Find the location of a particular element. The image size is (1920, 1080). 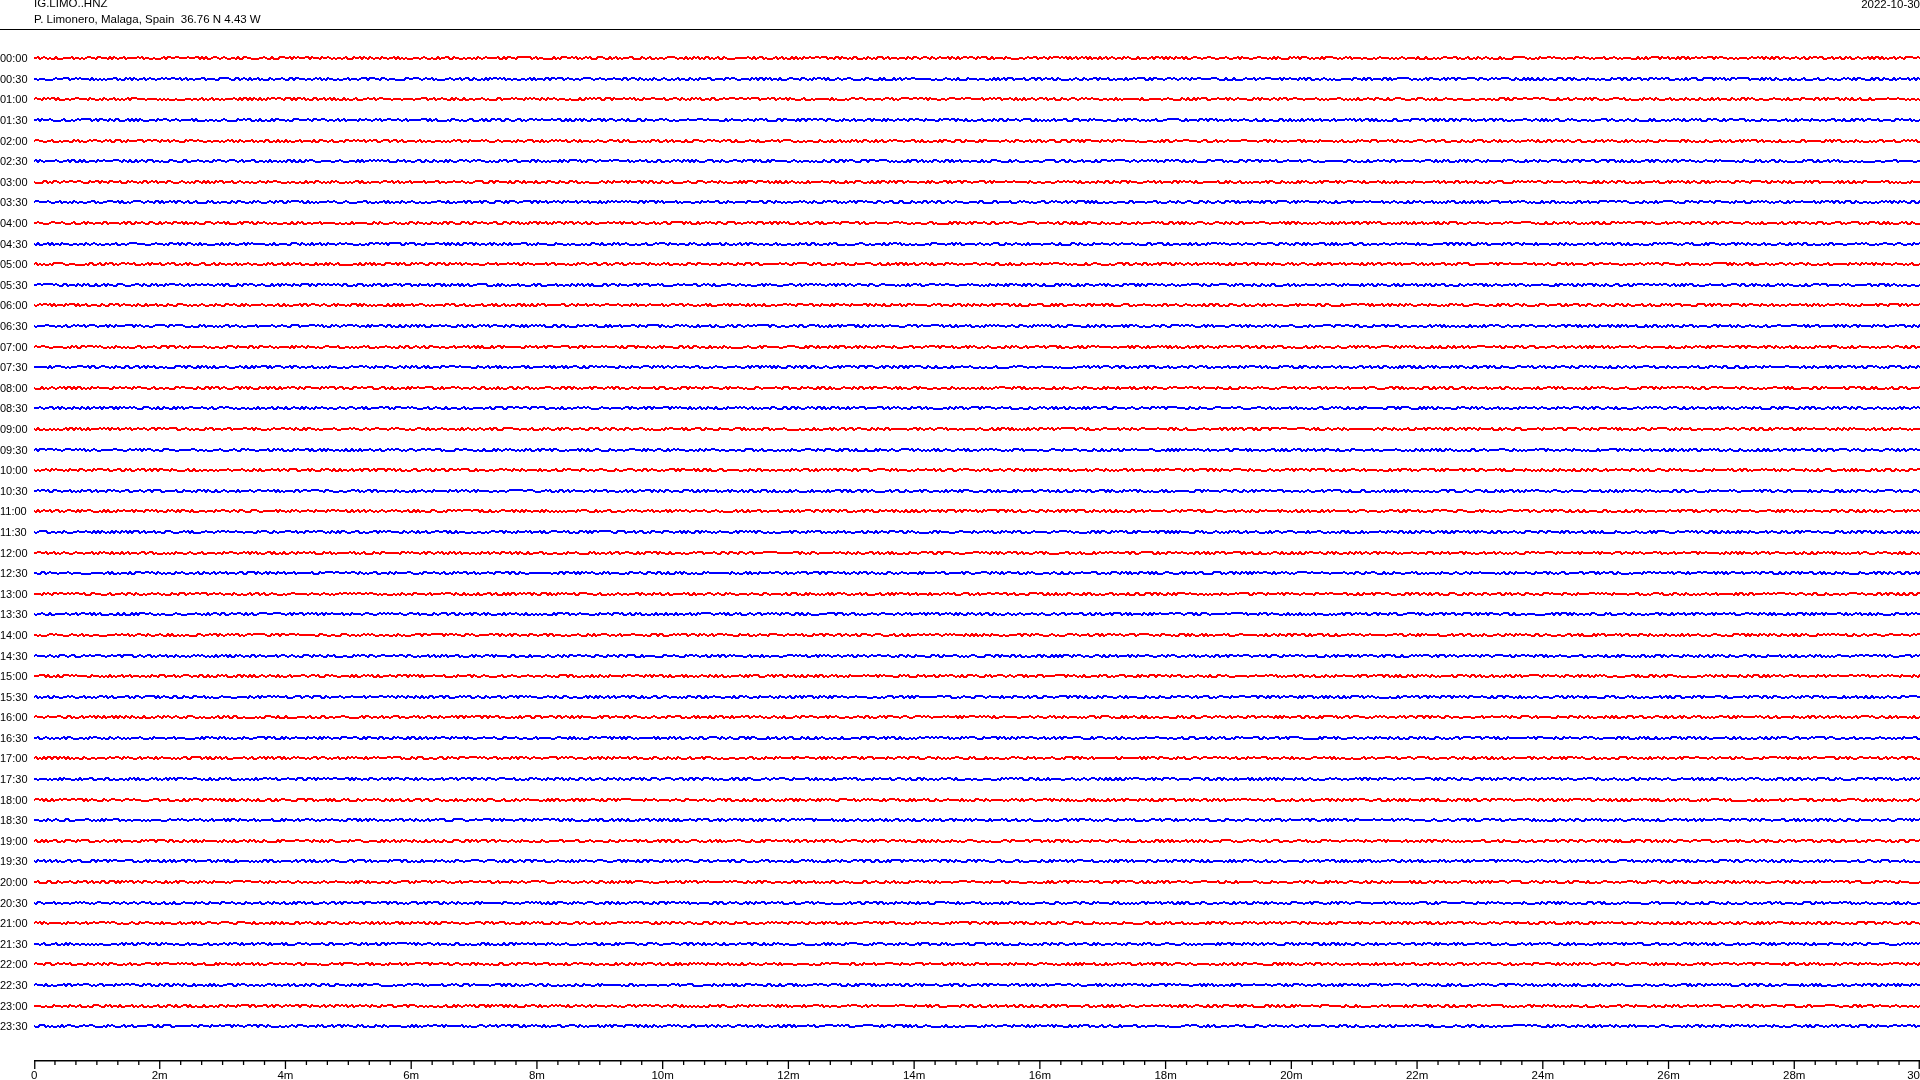

time-label: 01:30 is located at coordinates (14, 120).